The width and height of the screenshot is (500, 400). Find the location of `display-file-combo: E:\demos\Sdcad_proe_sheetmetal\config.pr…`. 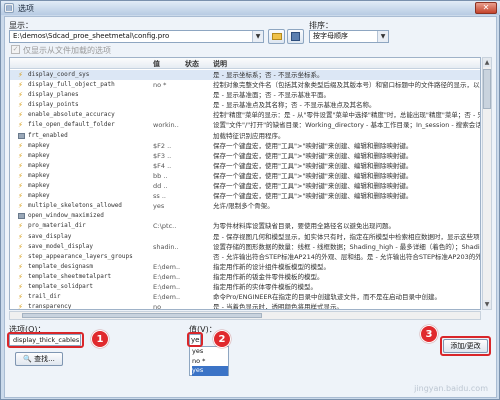

display-file-combo: E:\demos\Sdcad_proe_sheetmetal\config.pr… is located at coordinates (136, 36).